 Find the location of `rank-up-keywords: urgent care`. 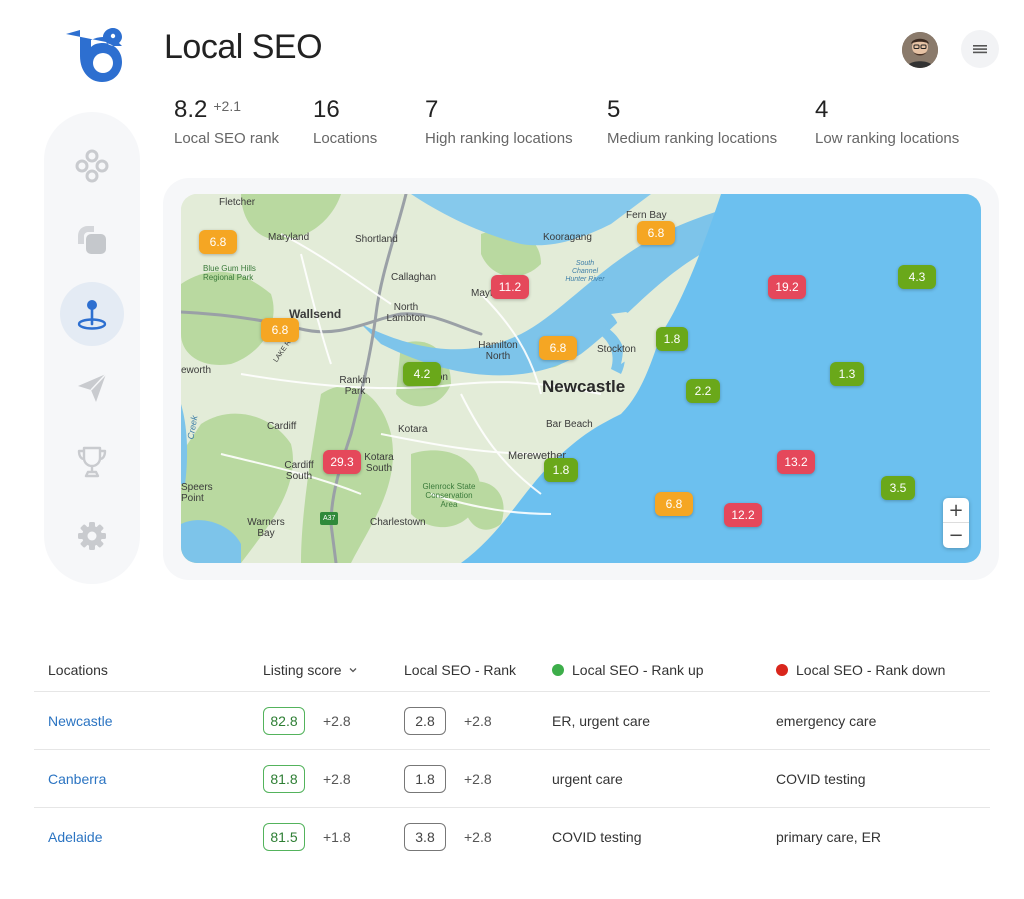

rank-up-keywords: urgent care is located at coordinates (587, 779).